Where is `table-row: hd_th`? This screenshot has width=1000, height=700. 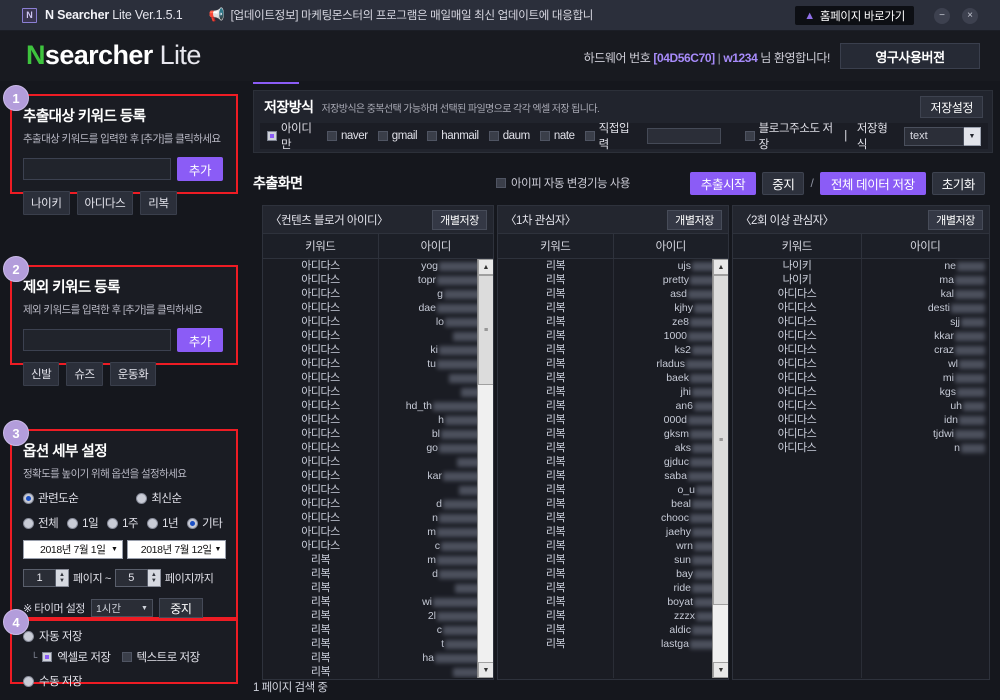 table-row: hd_th is located at coordinates (436, 406).